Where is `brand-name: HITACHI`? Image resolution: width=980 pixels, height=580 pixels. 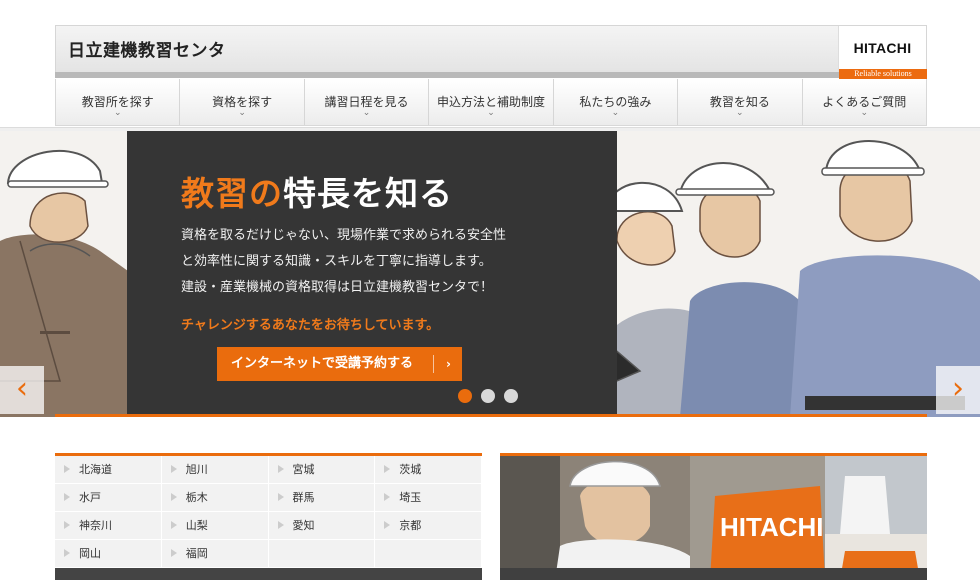 brand-name: HITACHI is located at coordinates (882, 48).